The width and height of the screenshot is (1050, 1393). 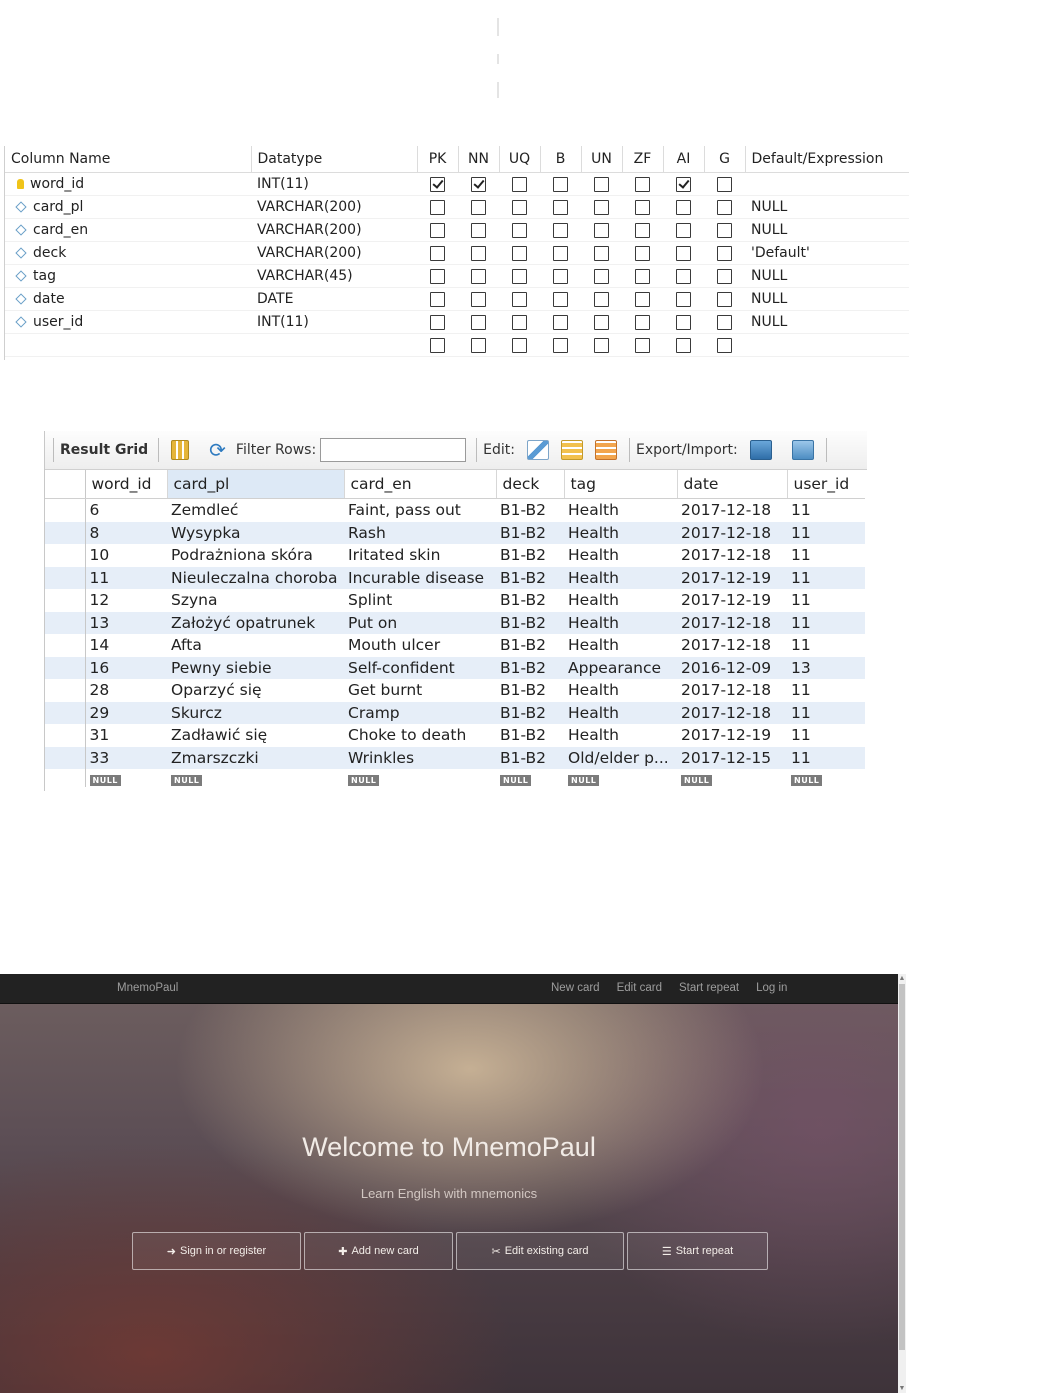 I want to click on sign-in-button: ➜ Sign in or register, so click(x=216, y=1251).